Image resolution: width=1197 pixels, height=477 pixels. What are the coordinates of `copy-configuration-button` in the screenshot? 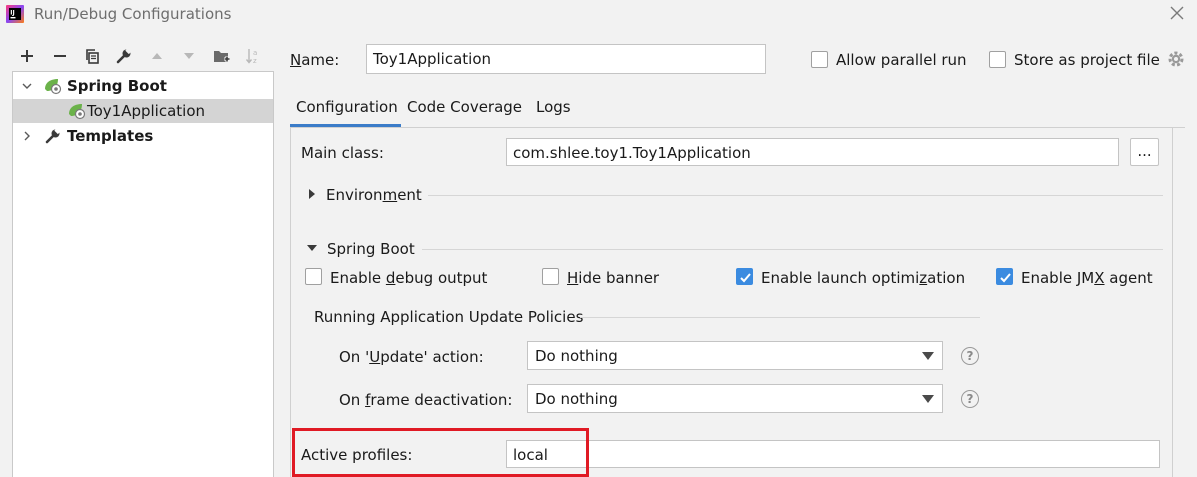 It's located at (92, 56).